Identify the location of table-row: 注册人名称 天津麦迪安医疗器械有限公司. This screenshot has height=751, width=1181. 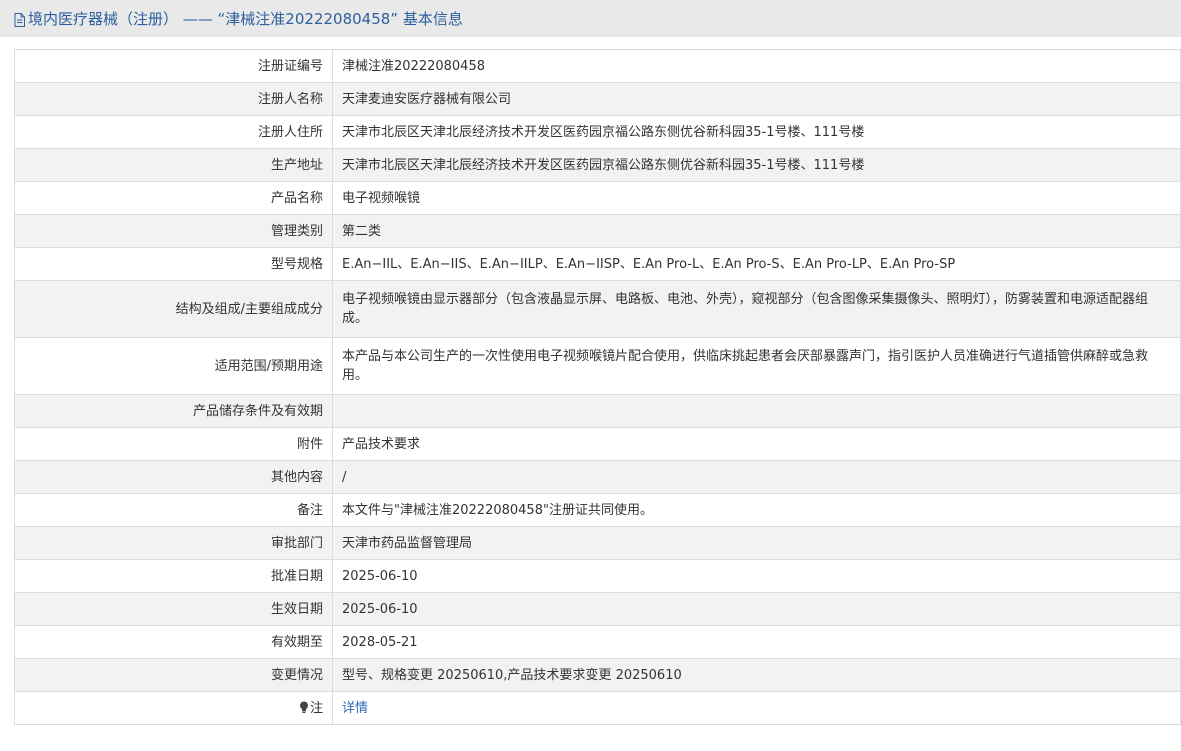
(597, 99).